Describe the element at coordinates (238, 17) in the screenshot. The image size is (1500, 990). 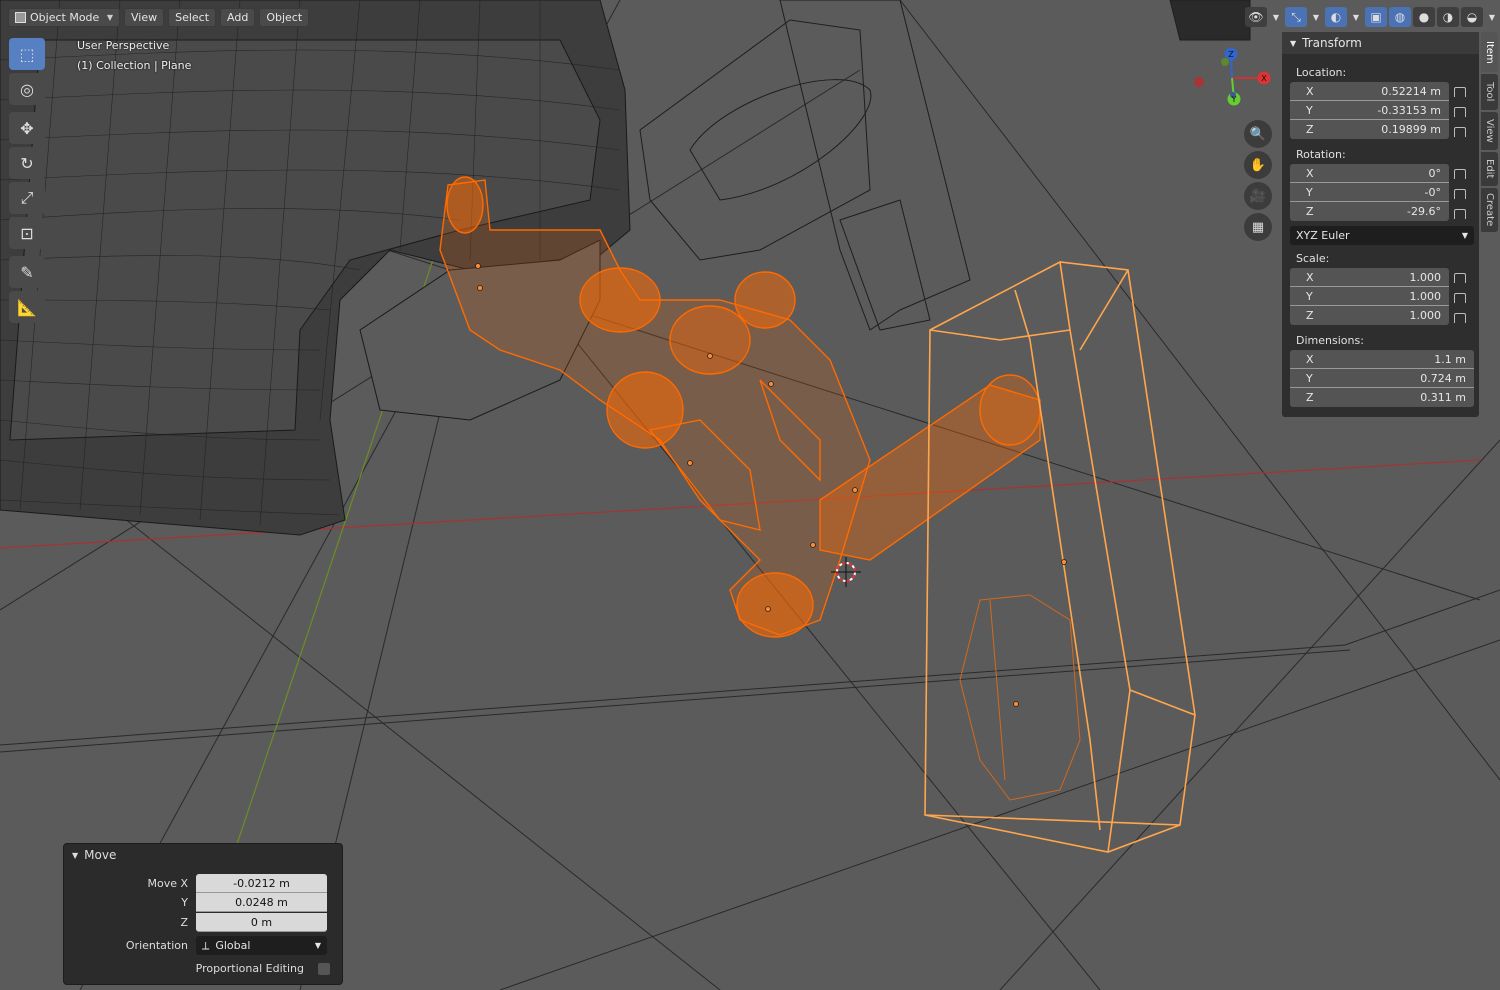
I see `menu-add: Add` at that location.